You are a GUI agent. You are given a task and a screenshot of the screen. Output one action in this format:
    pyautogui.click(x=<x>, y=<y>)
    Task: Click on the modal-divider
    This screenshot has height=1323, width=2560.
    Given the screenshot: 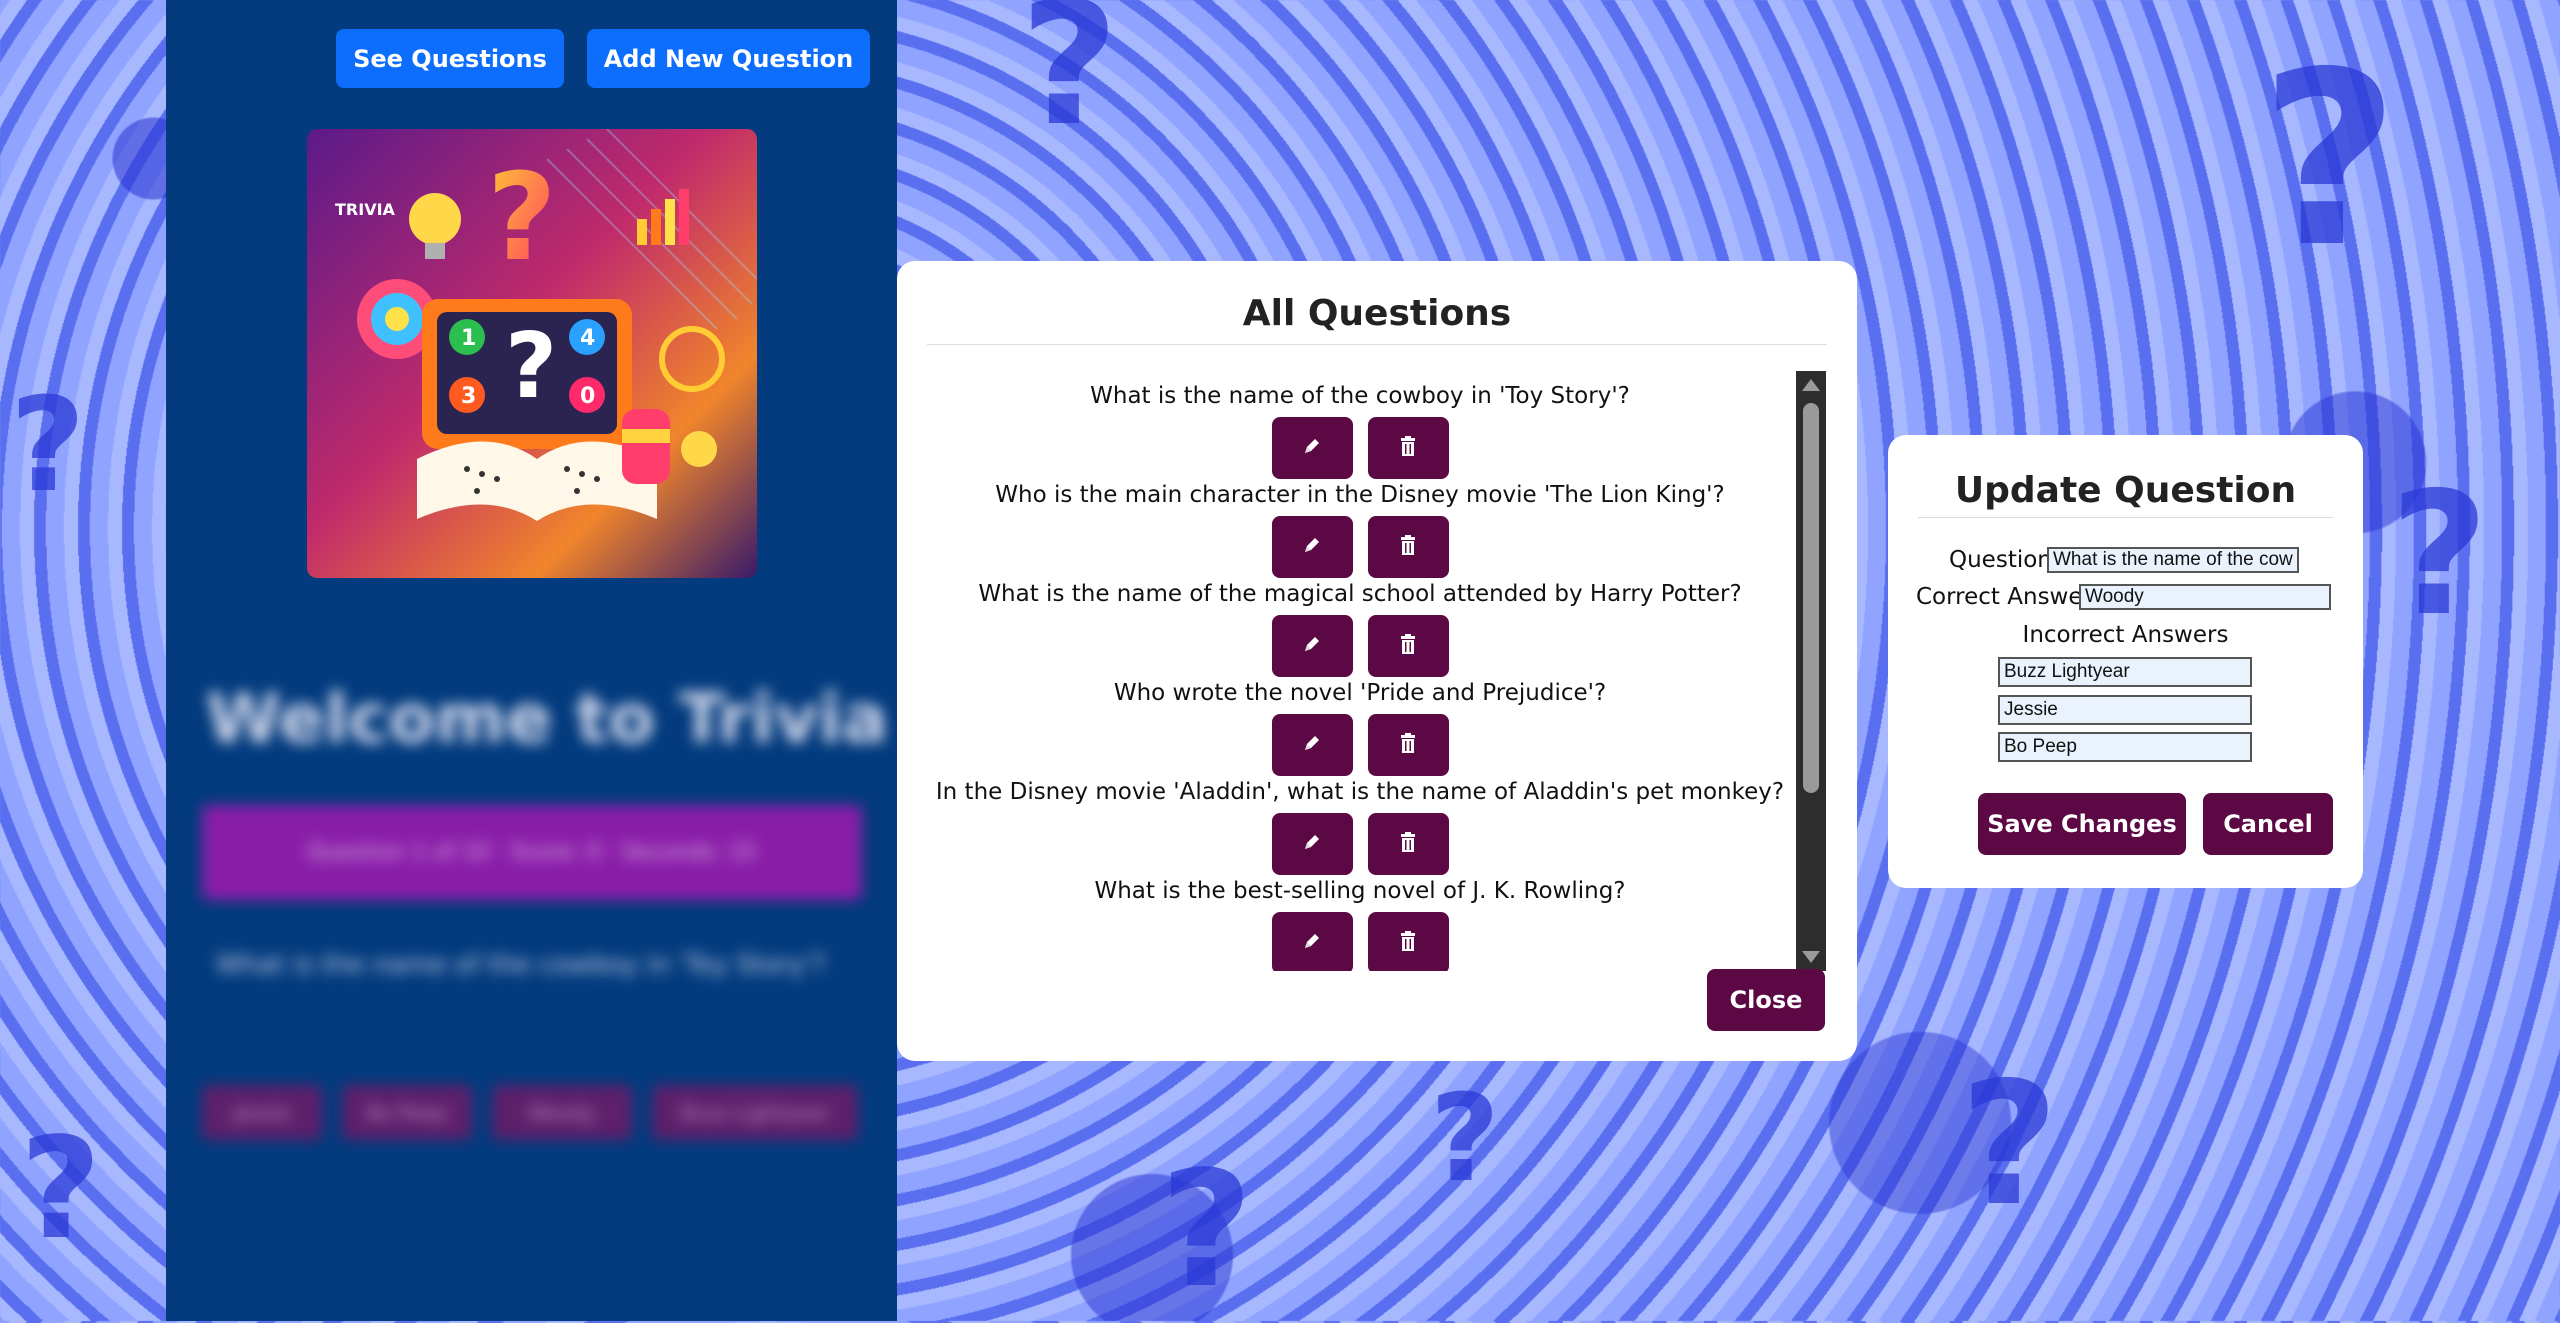 What is the action you would take?
    pyautogui.click(x=1377, y=344)
    